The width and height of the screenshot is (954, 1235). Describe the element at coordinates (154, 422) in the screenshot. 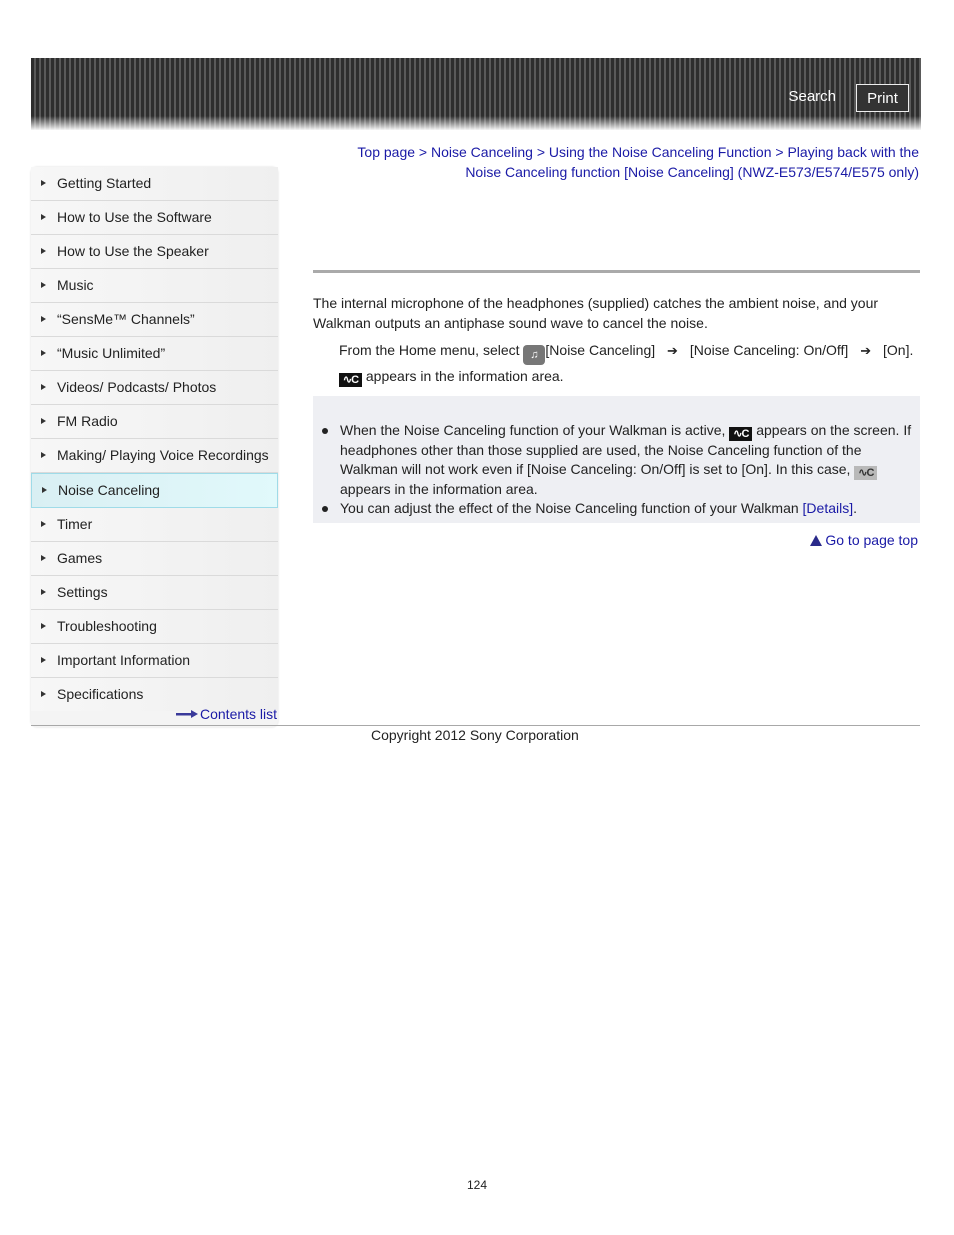

I see `sidebar-item: FM Radio` at that location.